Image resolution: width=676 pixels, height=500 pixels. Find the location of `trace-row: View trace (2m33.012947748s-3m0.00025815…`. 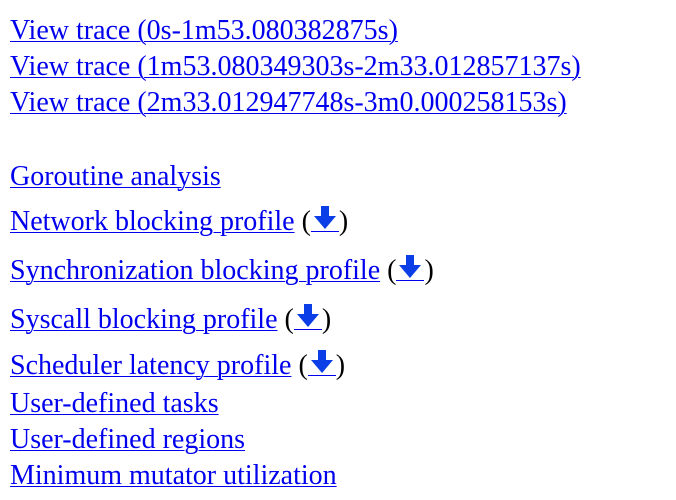

trace-row: View trace (2m33.012947748s-3m0.00025815… is located at coordinates (343, 103).